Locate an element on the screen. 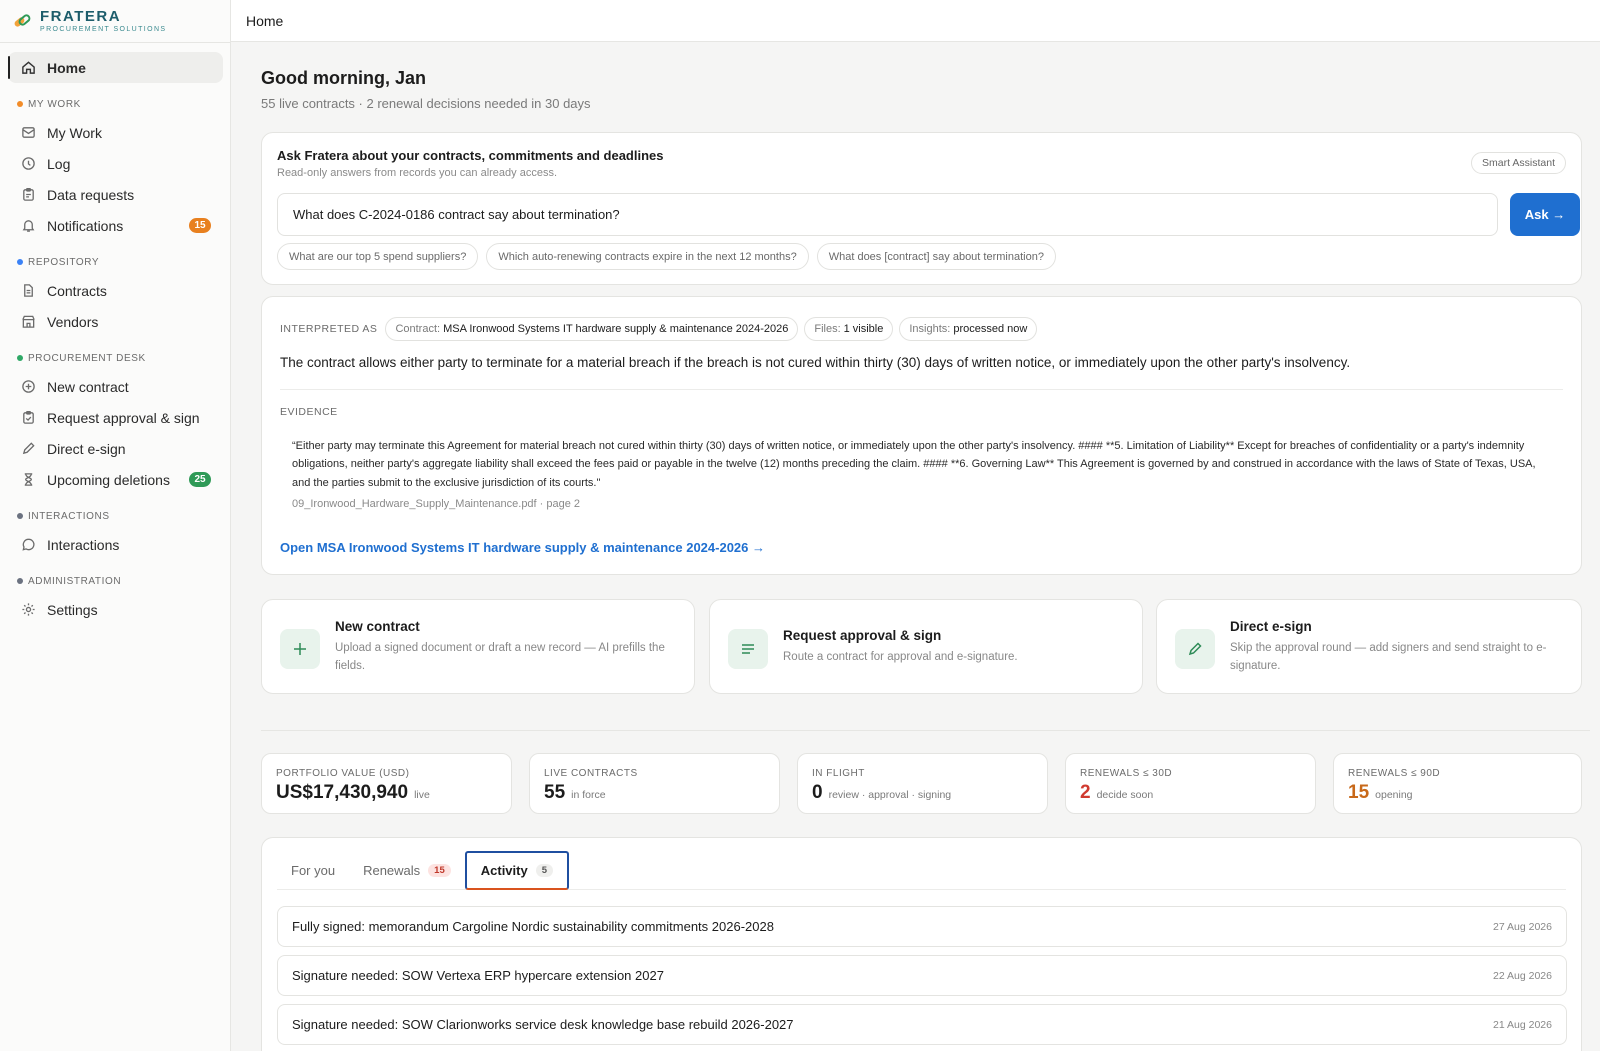  section-label: INTERACTIONS is located at coordinates (69, 516).